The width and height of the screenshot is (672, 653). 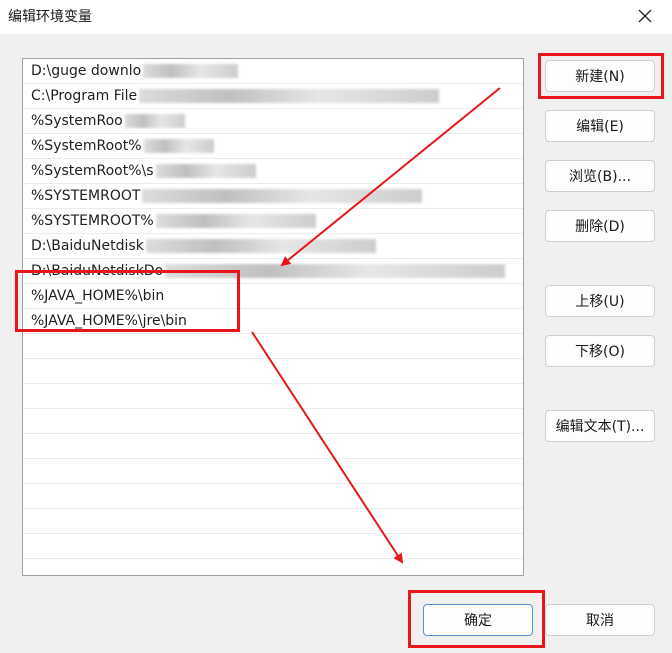 I want to click on path-text: %SystemRoo, so click(x=77, y=121).